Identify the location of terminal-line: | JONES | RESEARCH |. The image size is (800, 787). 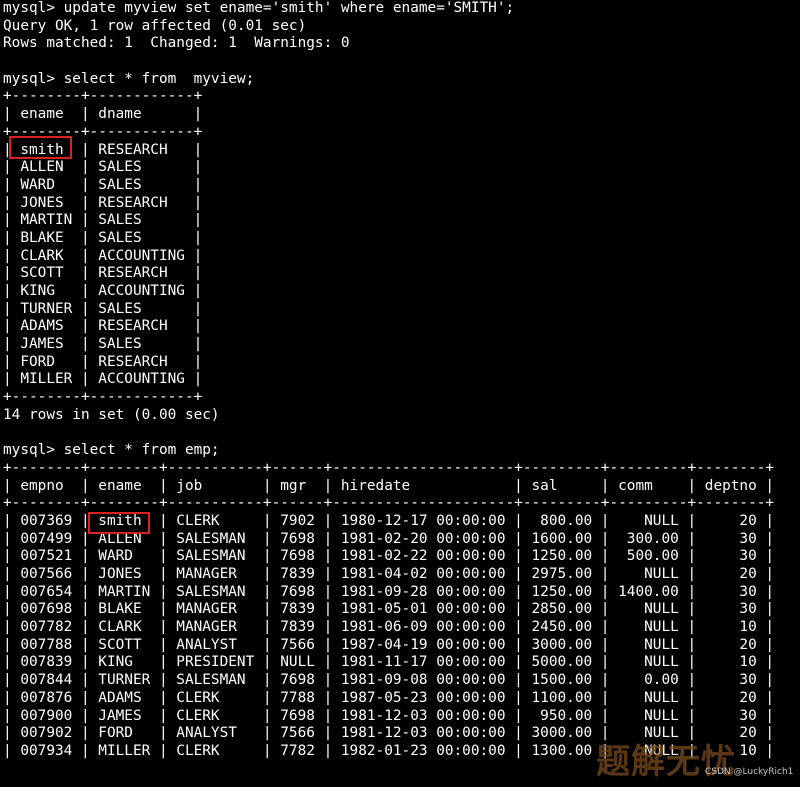
(103, 202).